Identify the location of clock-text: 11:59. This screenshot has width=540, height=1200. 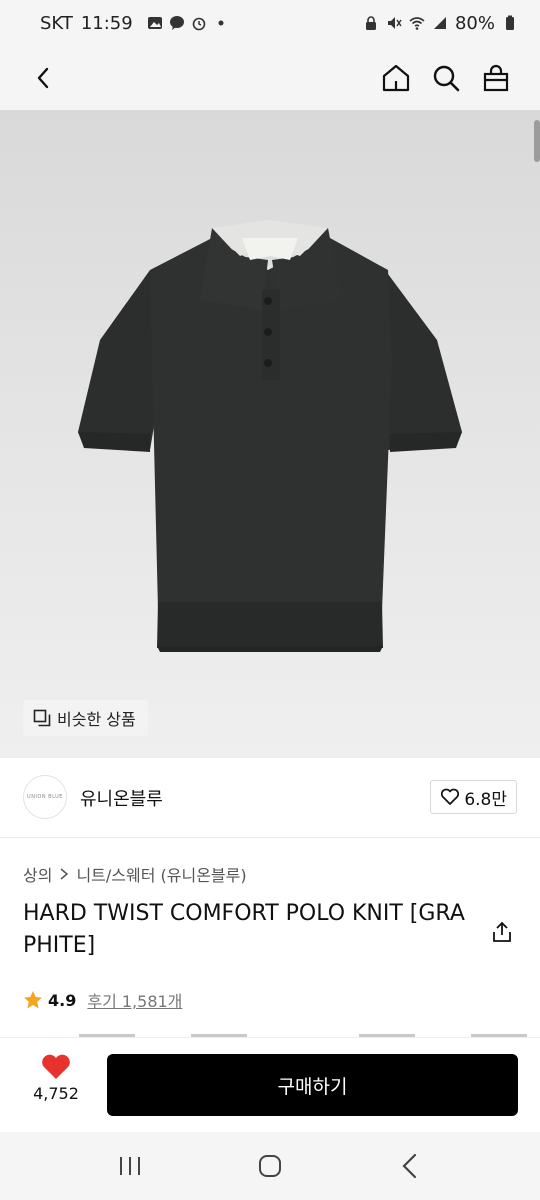
(106, 23).